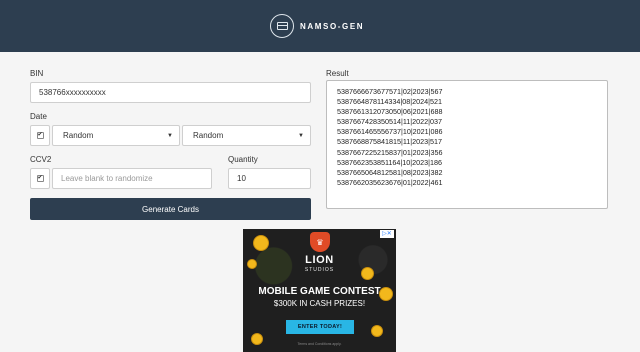  I want to click on logo: NAMSO-GEN, so click(317, 26).